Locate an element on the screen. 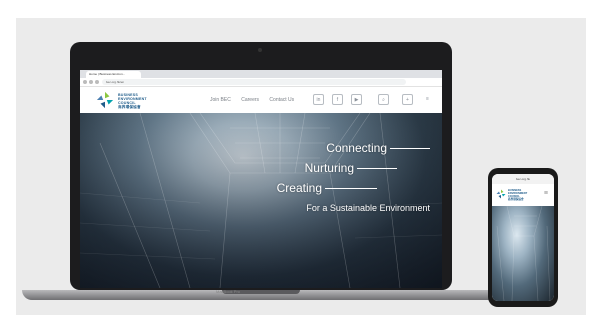 The height and width of the screenshot is (328, 601). plus-icon: + is located at coordinates (407, 99).